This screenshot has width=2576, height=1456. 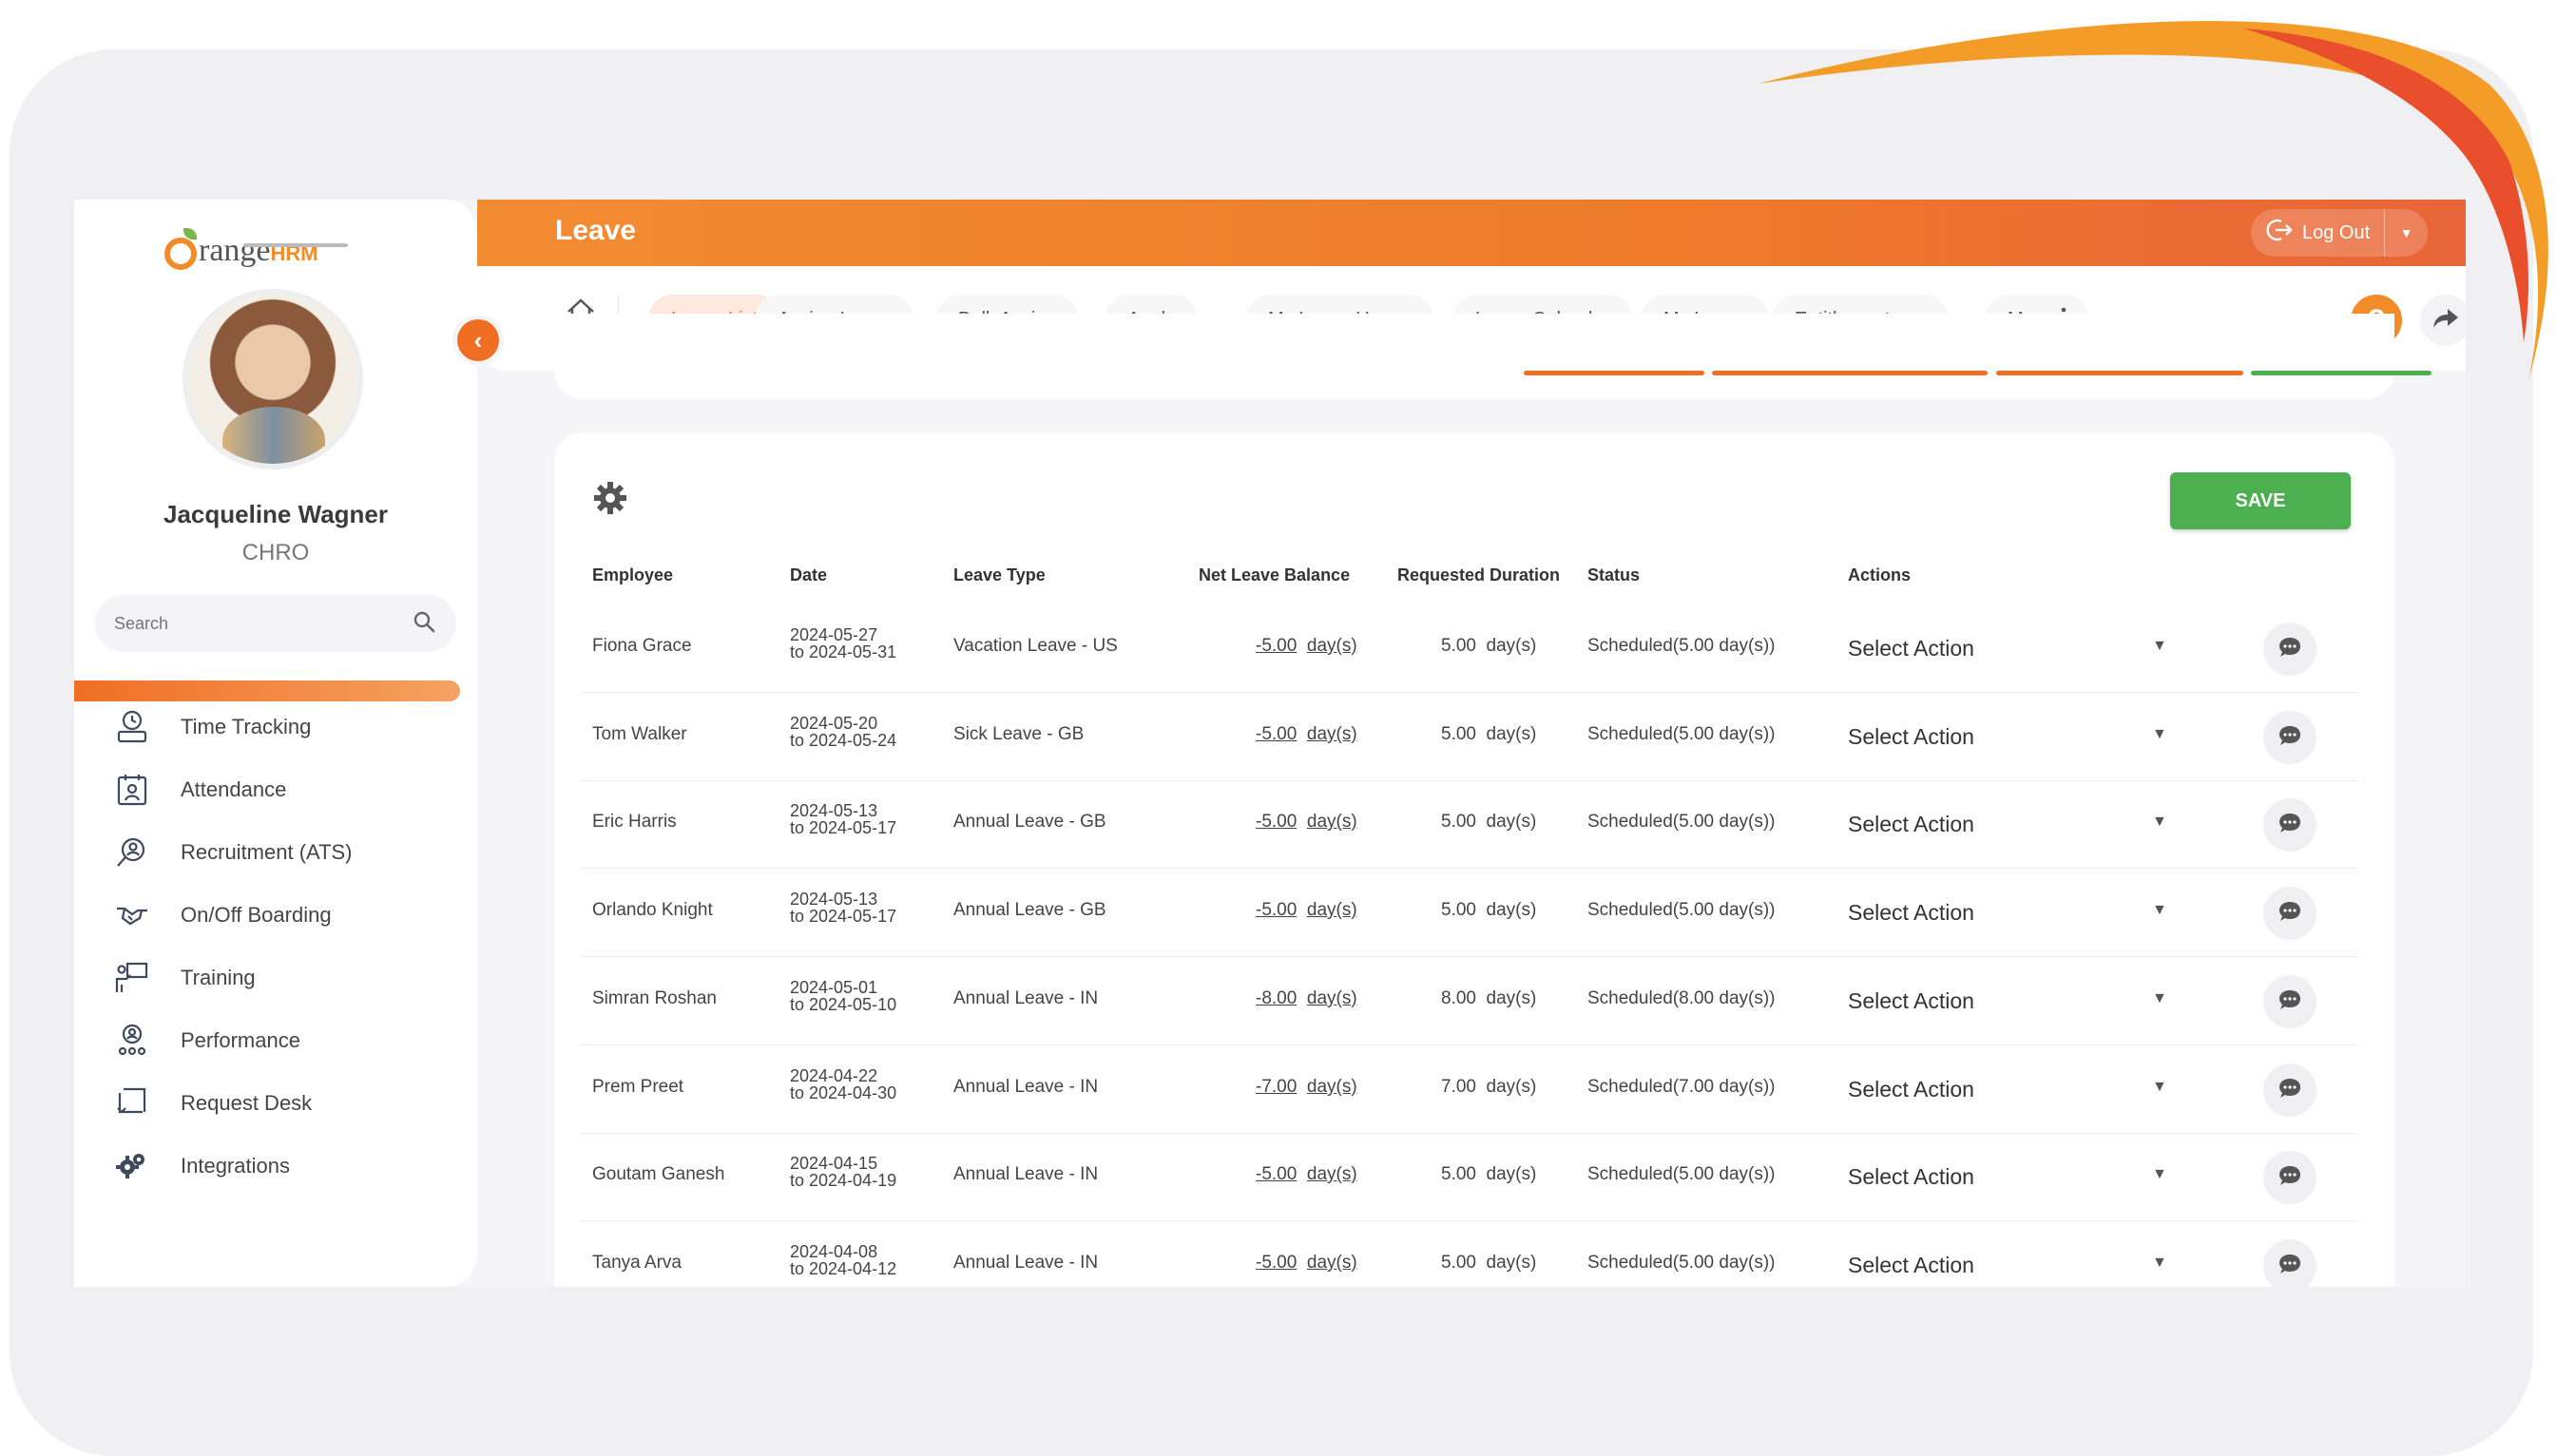 I want to click on leave-date-range: 2024-04-08 to 2024-04-12, so click(x=843, y=1260).